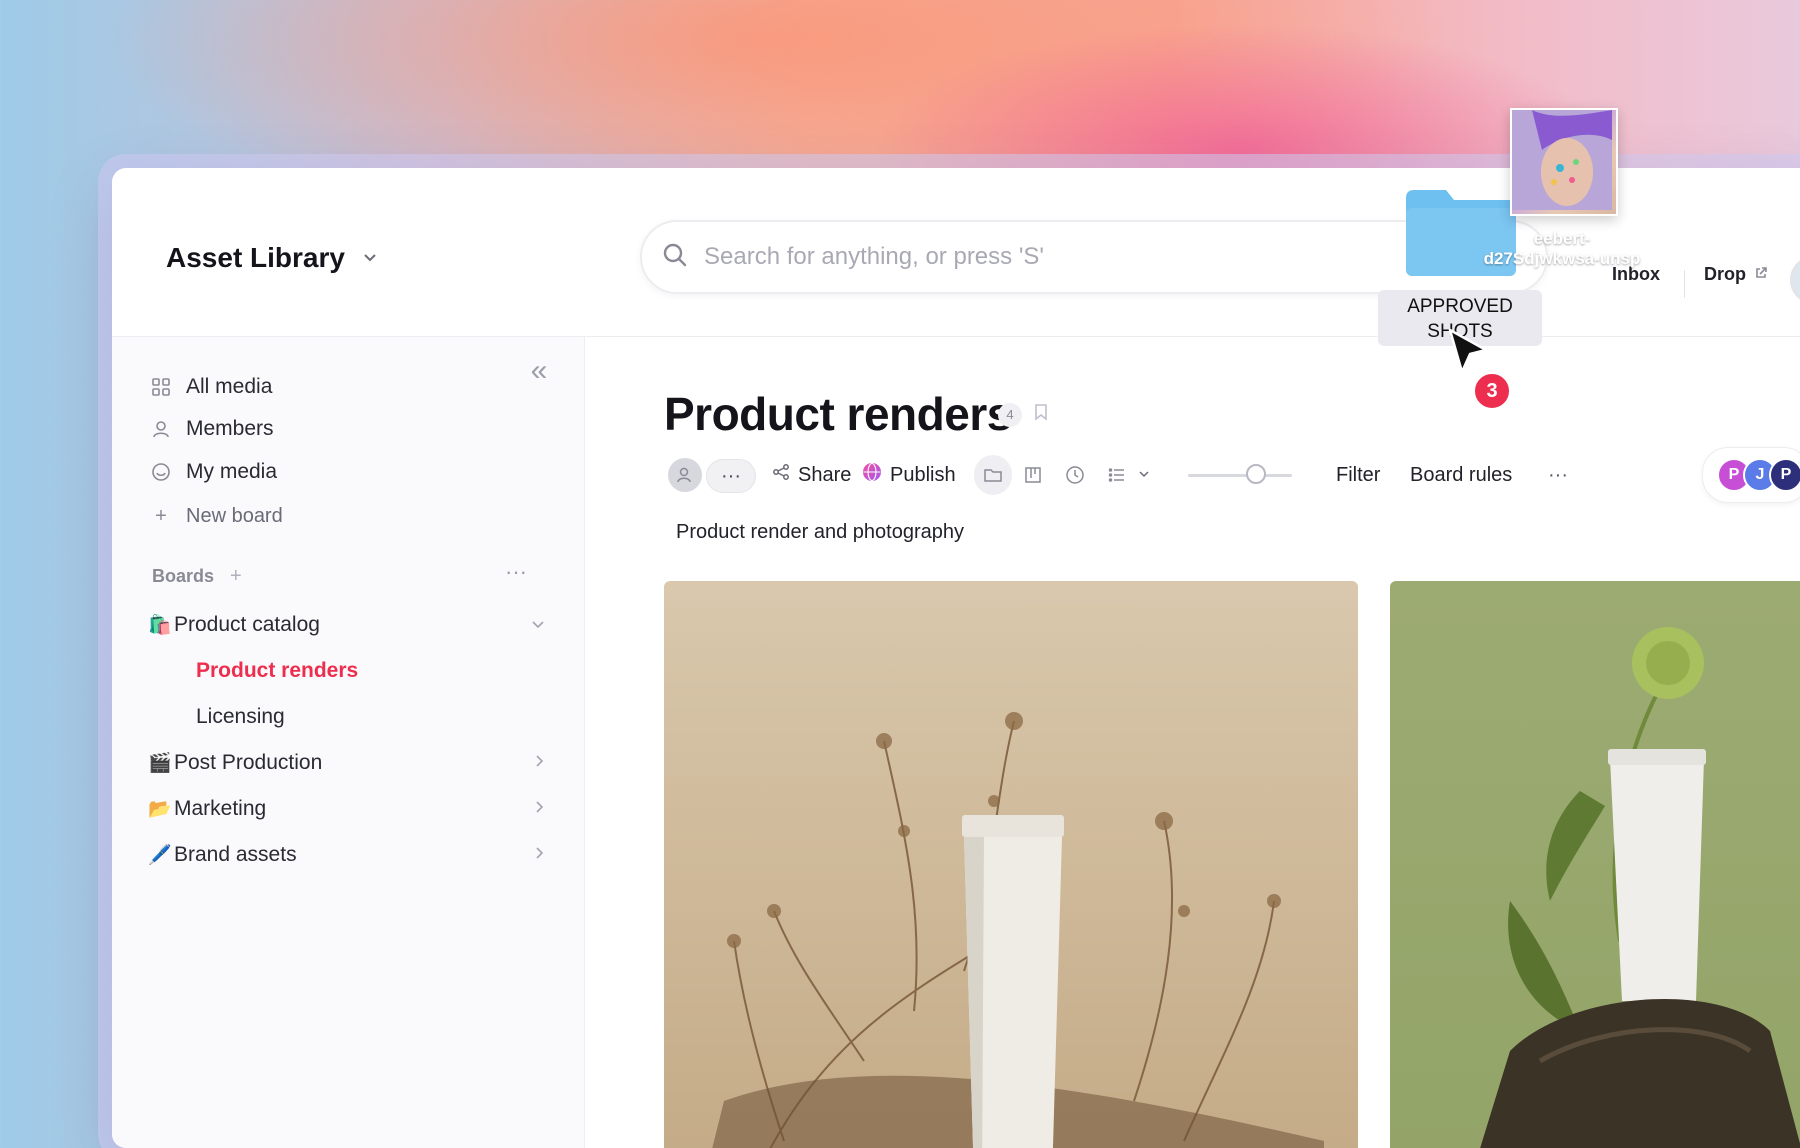 This screenshot has height=1148, width=1800. I want to click on globe-icon, so click(872, 475).